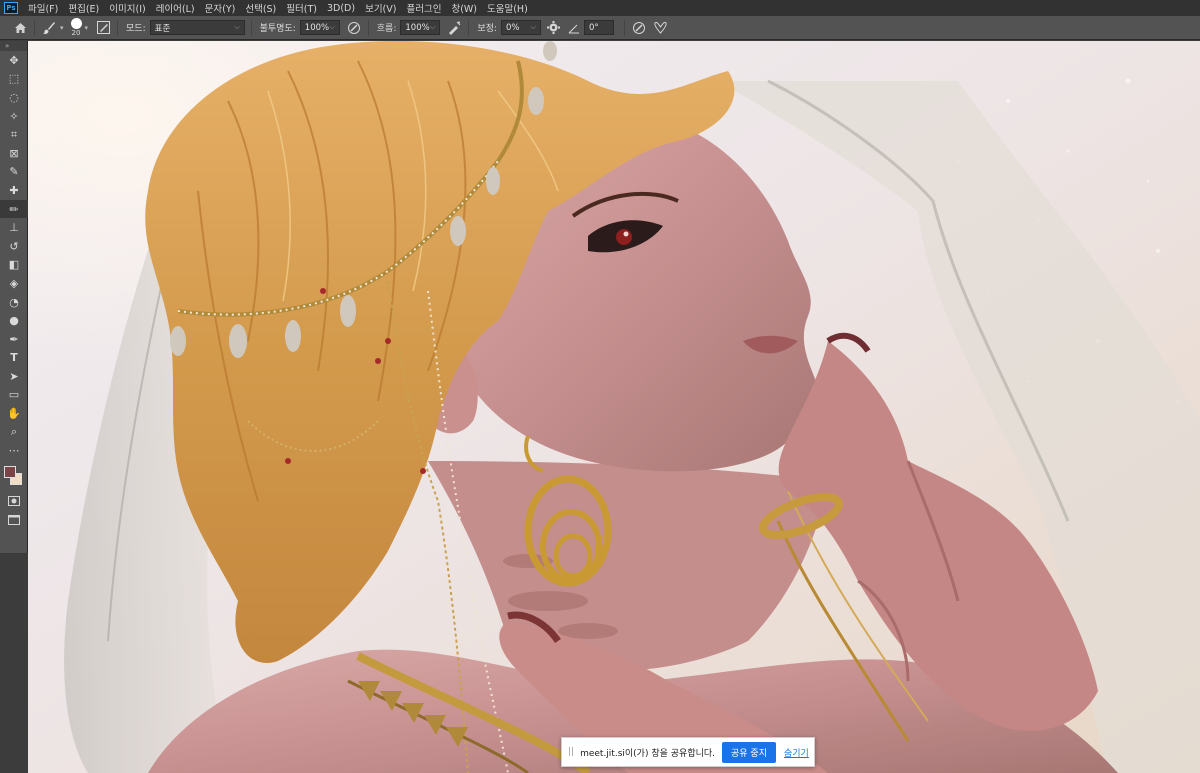 The width and height of the screenshot is (1200, 773). Describe the element at coordinates (11, 8) in the screenshot. I see `photoshop-logo-icon: Ps` at that location.